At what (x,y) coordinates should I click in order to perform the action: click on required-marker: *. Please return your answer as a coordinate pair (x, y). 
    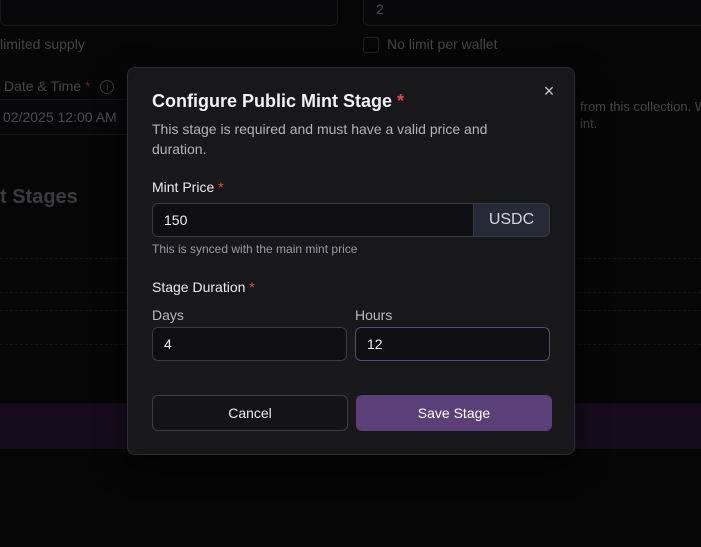
    Looking at the image, I should click on (401, 101).